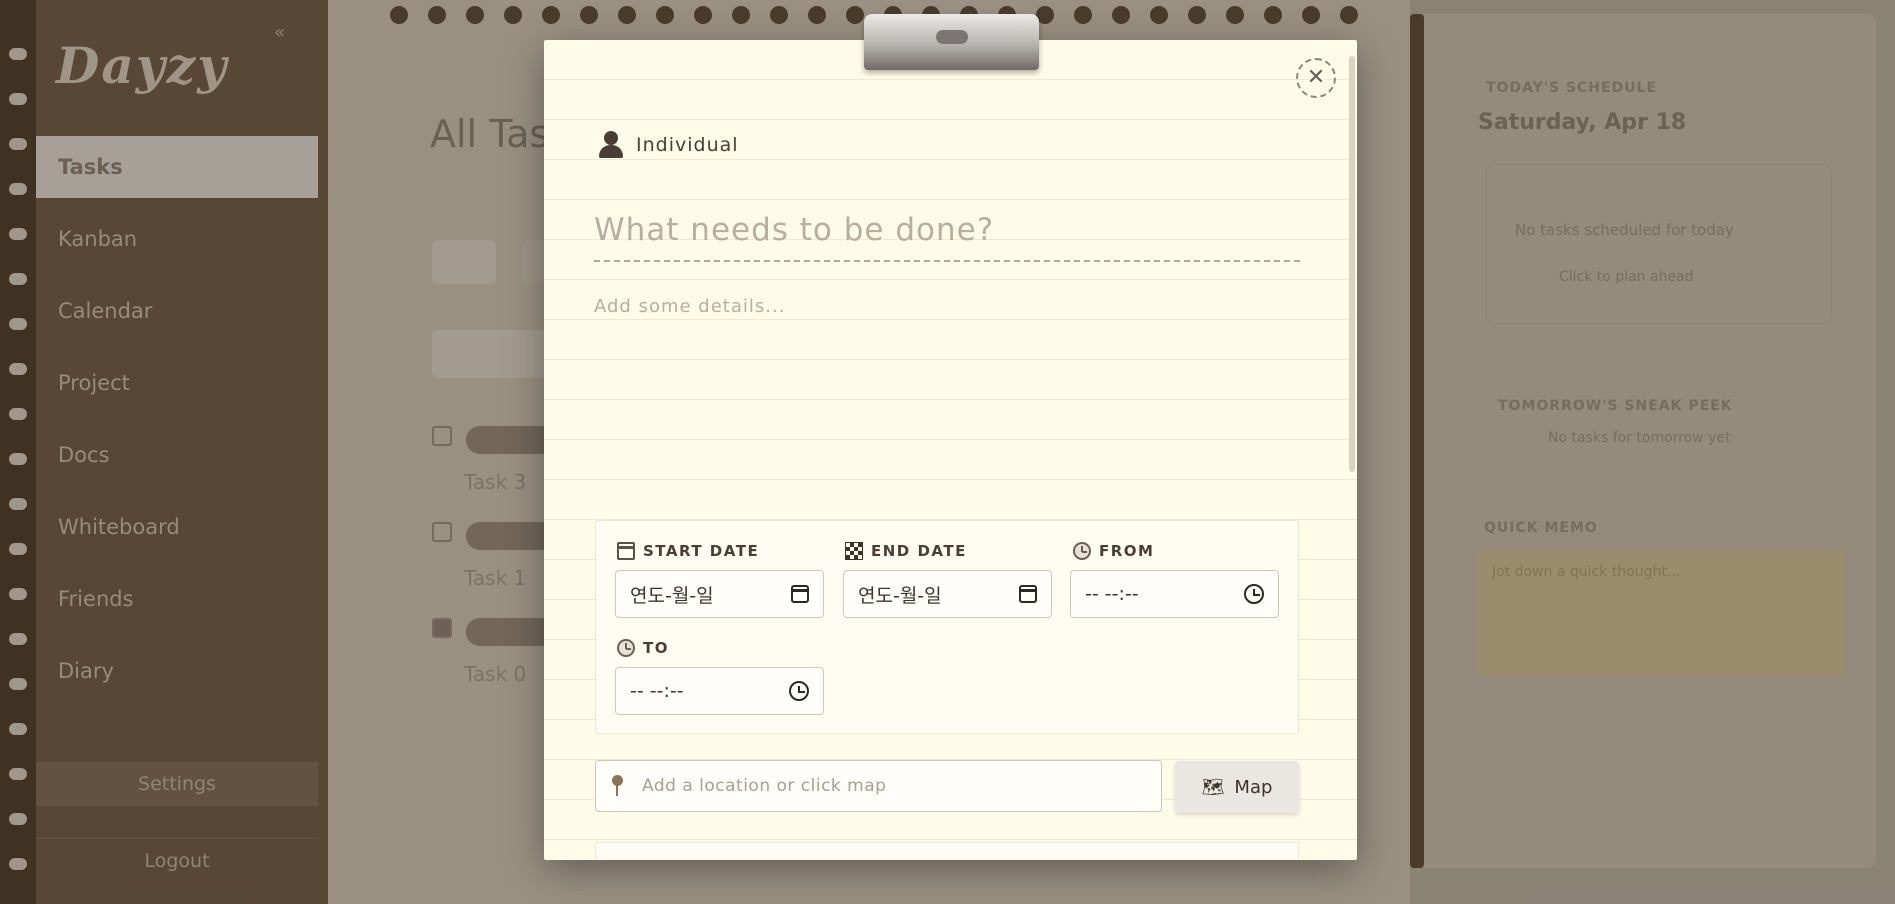 The width and height of the screenshot is (1895, 904). What do you see at coordinates (1316, 78) in the screenshot?
I see `close-icon: ✕` at bounding box center [1316, 78].